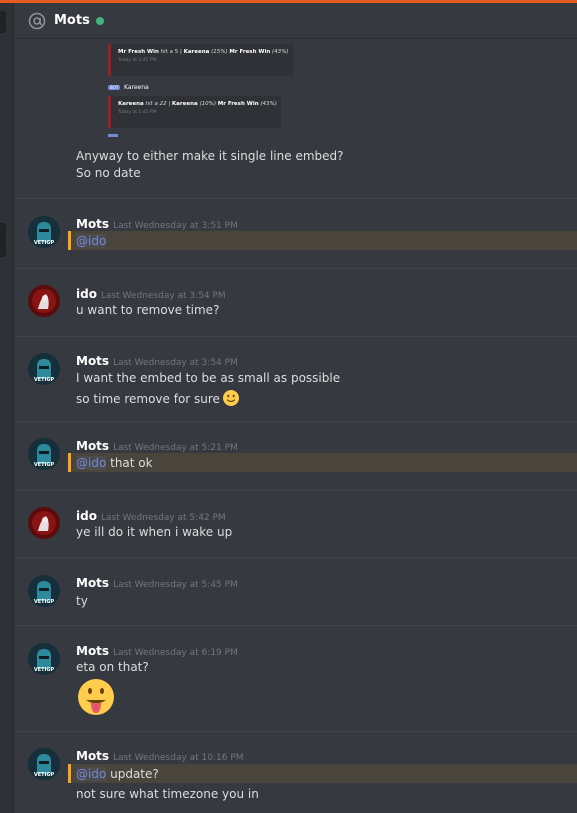 This screenshot has width=577, height=813. I want to click on message-text: So no date, so click(108, 173).